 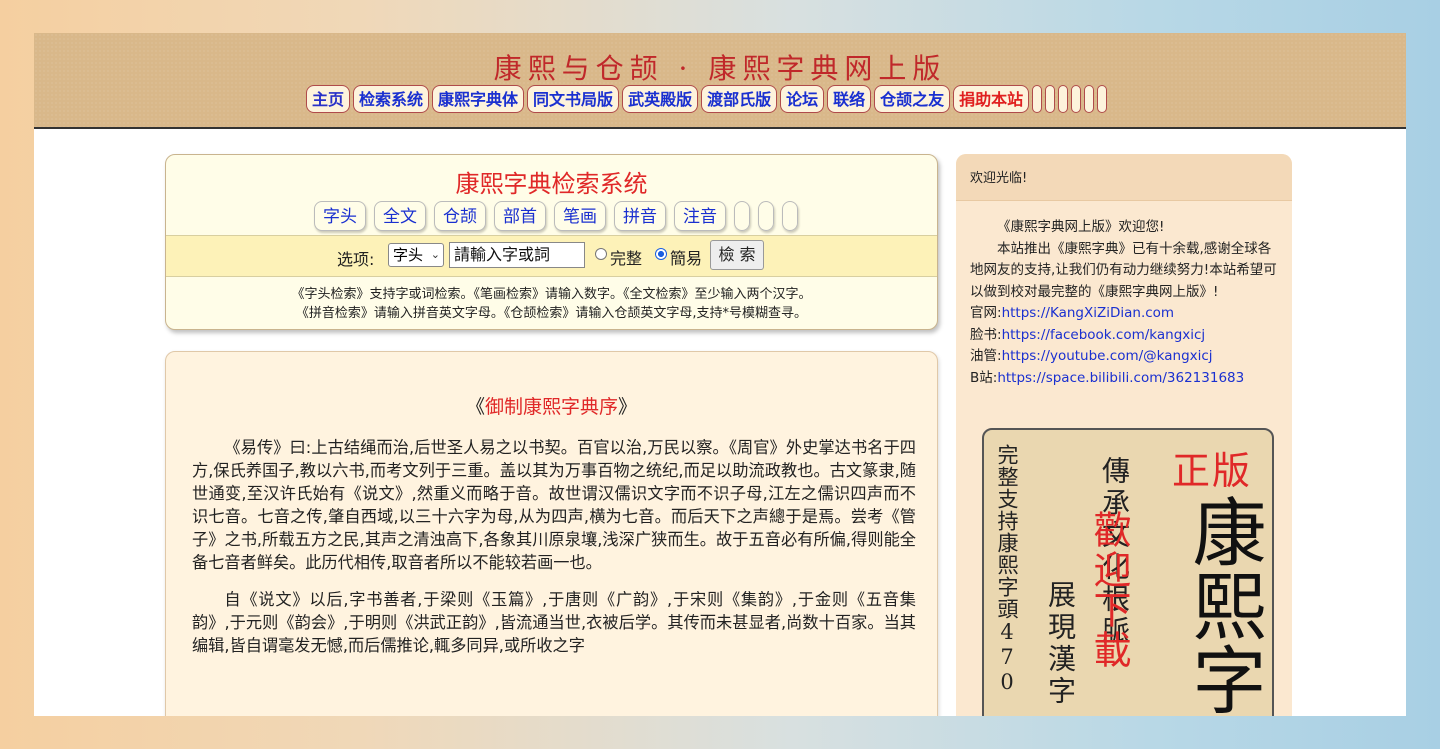 What do you see at coordinates (1120, 378) in the screenshot?
I see `bilibili-link: https://space.bilibili.com/362131683` at bounding box center [1120, 378].